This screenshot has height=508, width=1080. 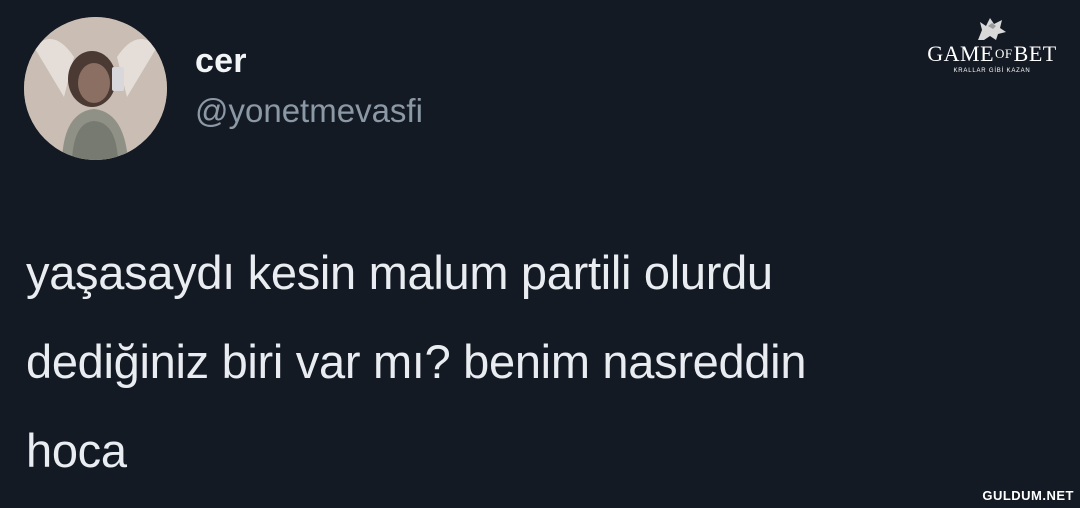 I want to click on logo-title-right: BET, so click(x=1035, y=53).